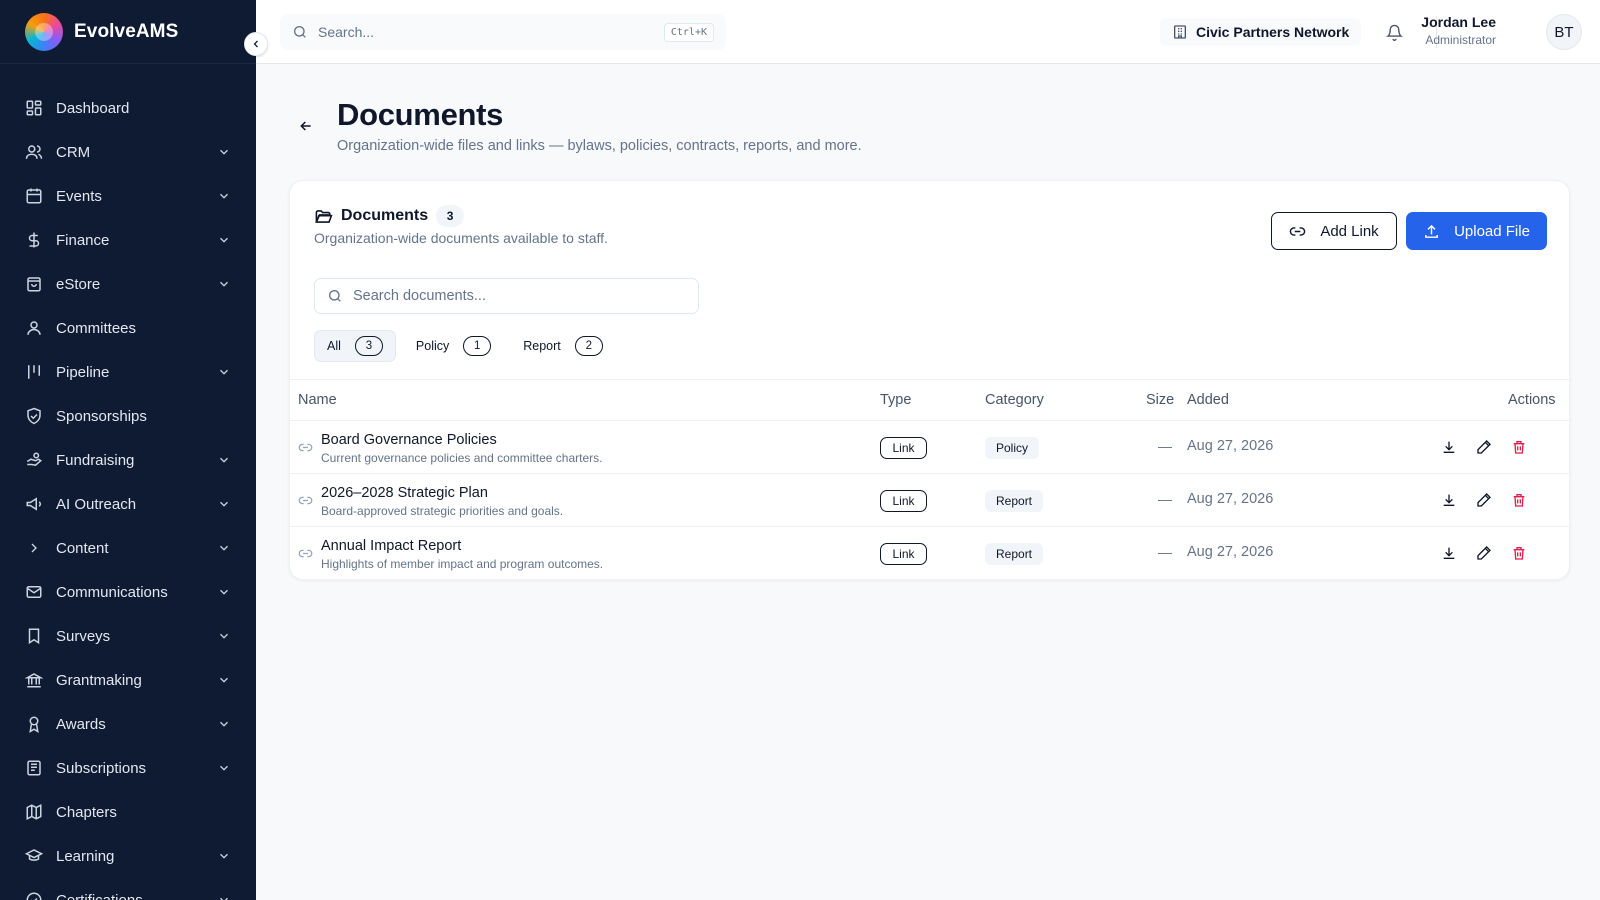 Image resolution: width=1600 pixels, height=900 pixels. What do you see at coordinates (1564, 32) in the screenshot?
I see `avatar: BT` at bounding box center [1564, 32].